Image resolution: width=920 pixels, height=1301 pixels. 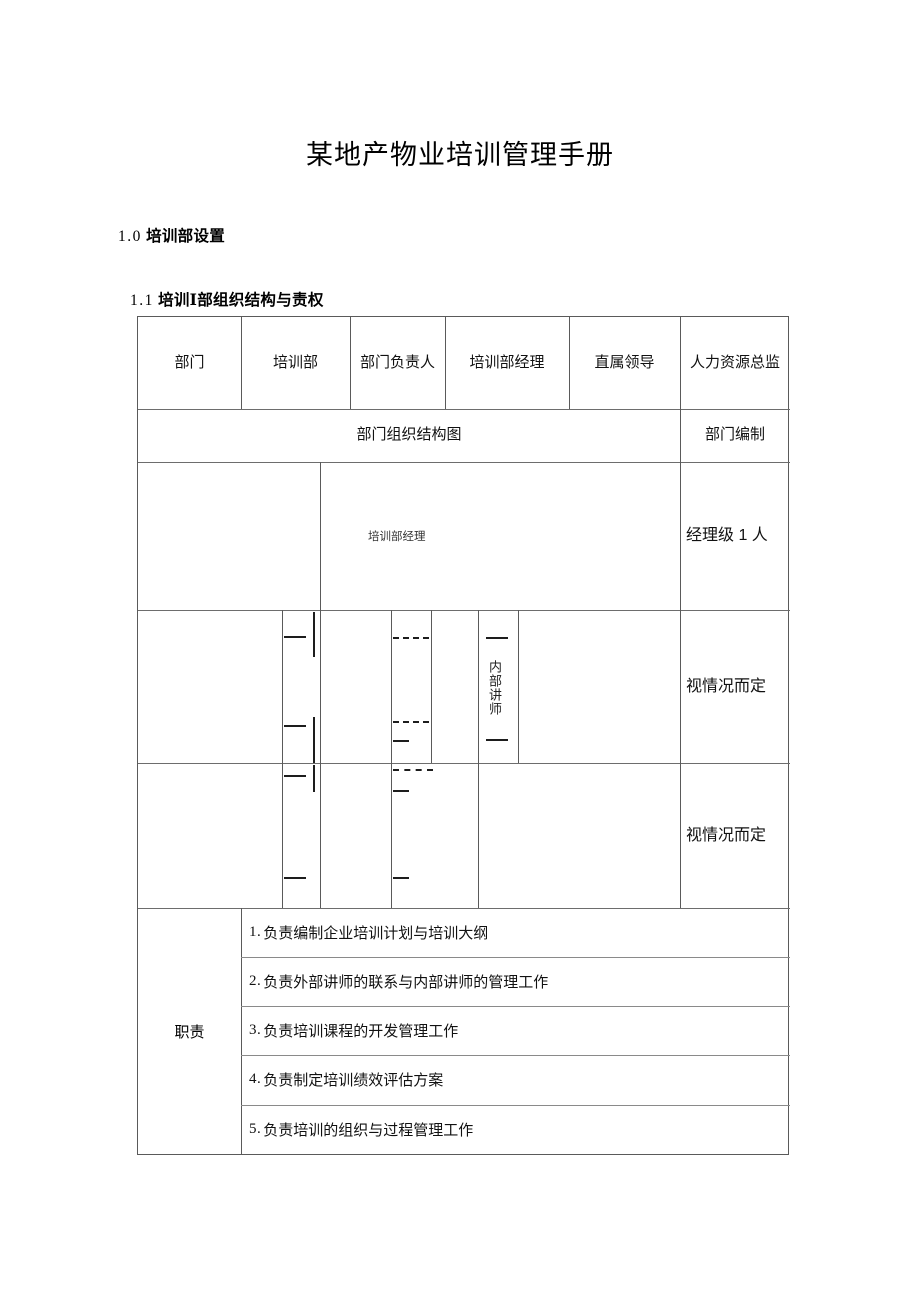 What do you see at coordinates (515, 1079) in the screenshot?
I see `responsibility-item: 4. 负责制定培训绩效评估方案` at bounding box center [515, 1079].